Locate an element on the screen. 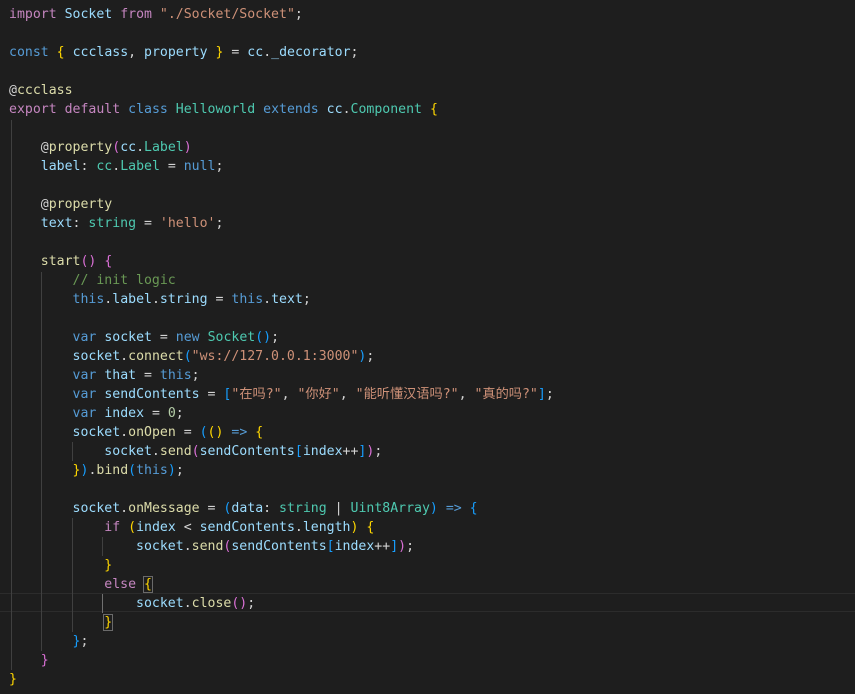 This screenshot has width=855, height=694. code-token: connect is located at coordinates (156, 356).